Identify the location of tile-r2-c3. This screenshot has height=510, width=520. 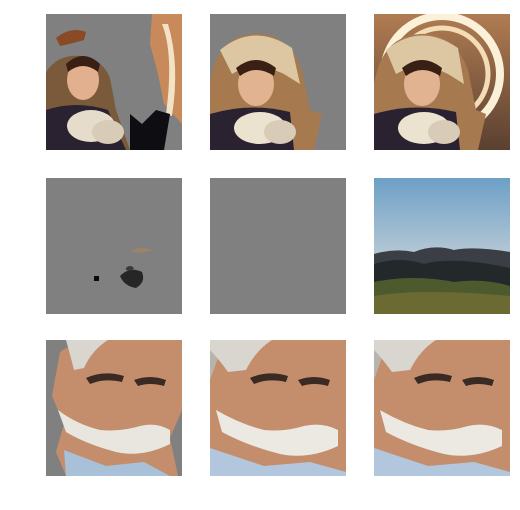
(442, 246).